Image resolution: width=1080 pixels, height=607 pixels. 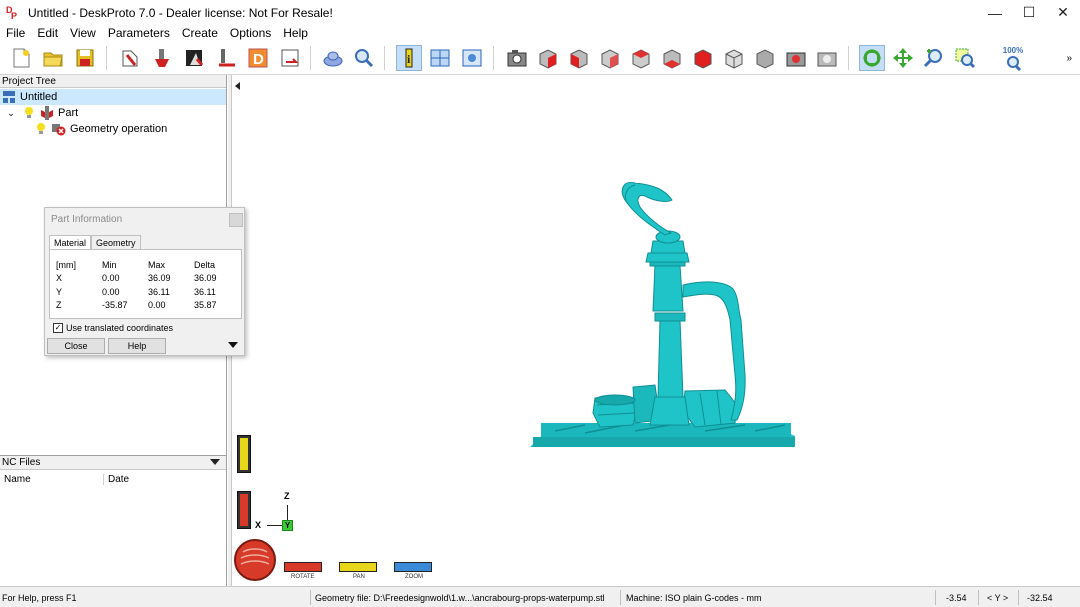 I want to click on table-header-row: [mm] Min Max Delta, so click(x=136, y=264).